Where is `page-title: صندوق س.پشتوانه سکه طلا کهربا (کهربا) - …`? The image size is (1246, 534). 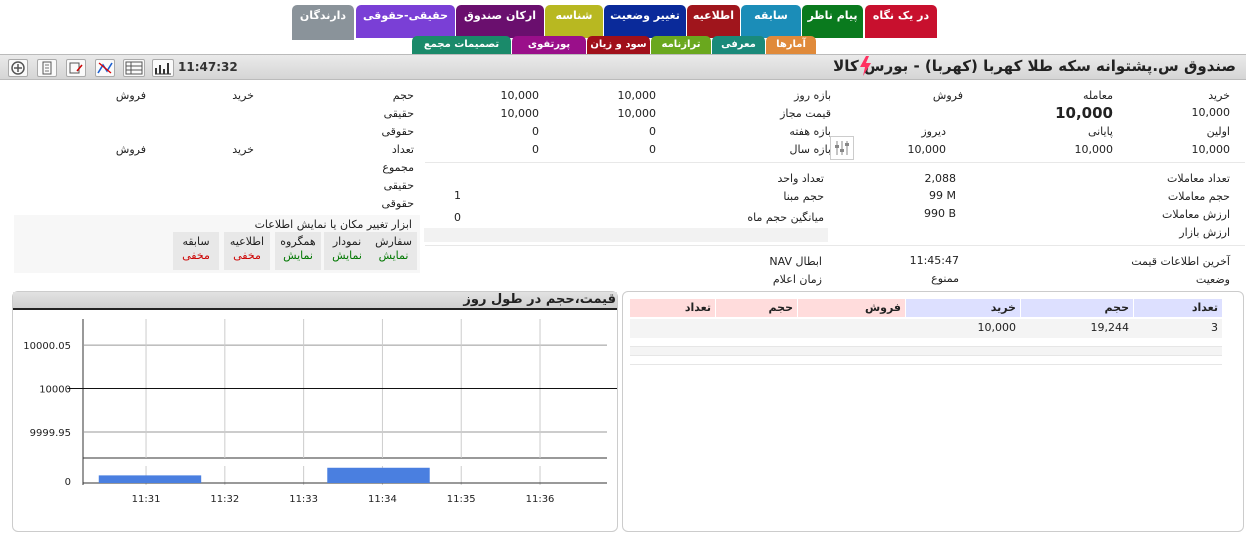 page-title: صندوق س.پشتوانه سکه طلا کهربا (کهربا) - … is located at coordinates (1034, 66).